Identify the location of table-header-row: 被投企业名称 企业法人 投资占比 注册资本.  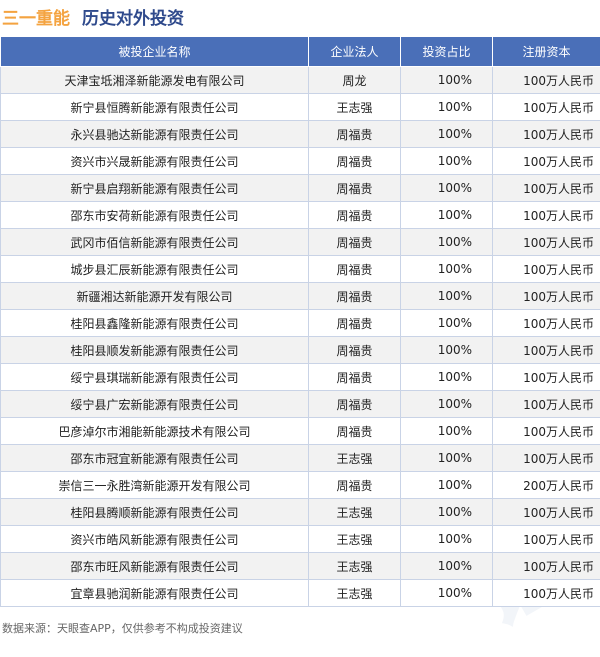
(300, 52).